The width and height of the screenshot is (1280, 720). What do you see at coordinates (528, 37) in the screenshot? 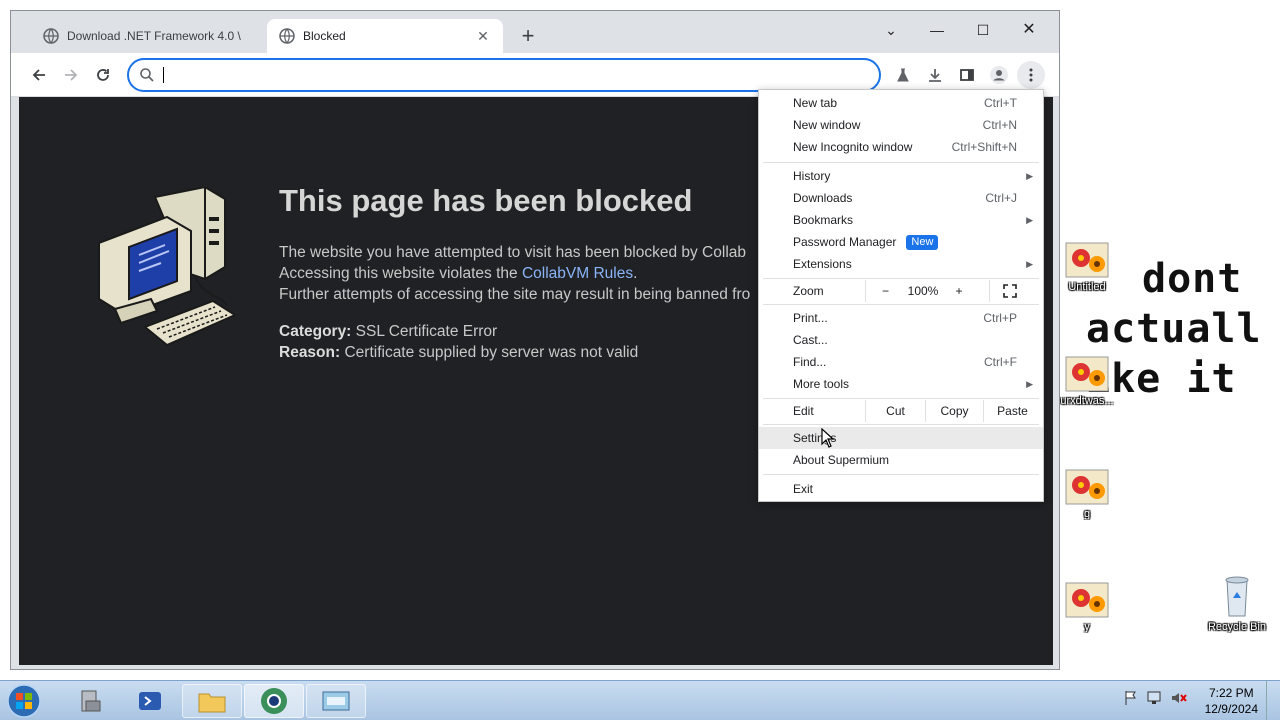
I see `new-tab-button: +` at bounding box center [528, 37].